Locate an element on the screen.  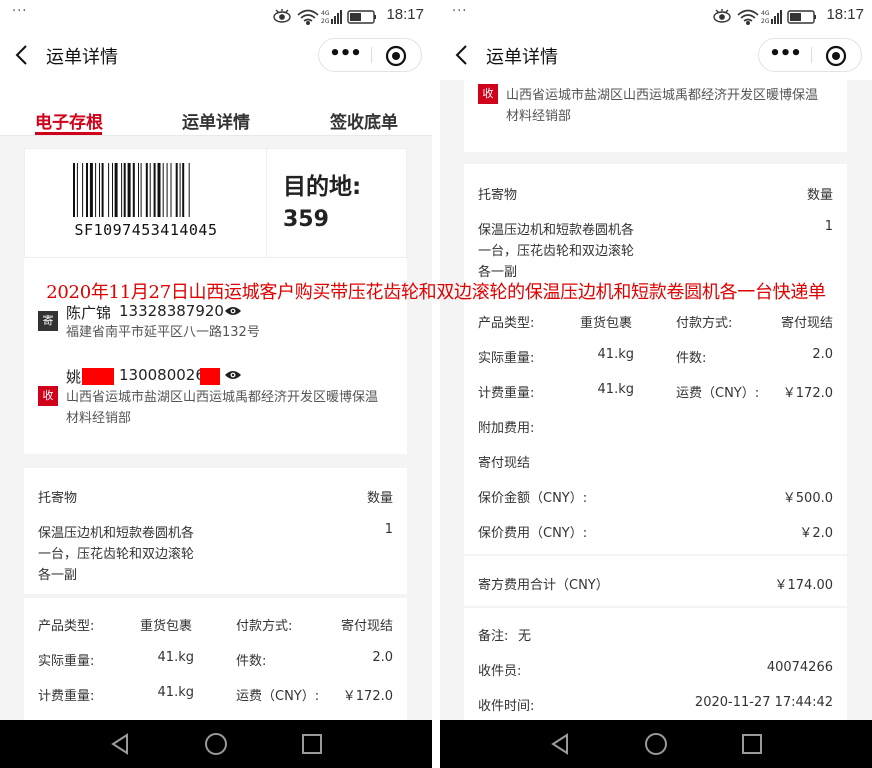
receiver-name: 姚 is located at coordinates (74, 377).